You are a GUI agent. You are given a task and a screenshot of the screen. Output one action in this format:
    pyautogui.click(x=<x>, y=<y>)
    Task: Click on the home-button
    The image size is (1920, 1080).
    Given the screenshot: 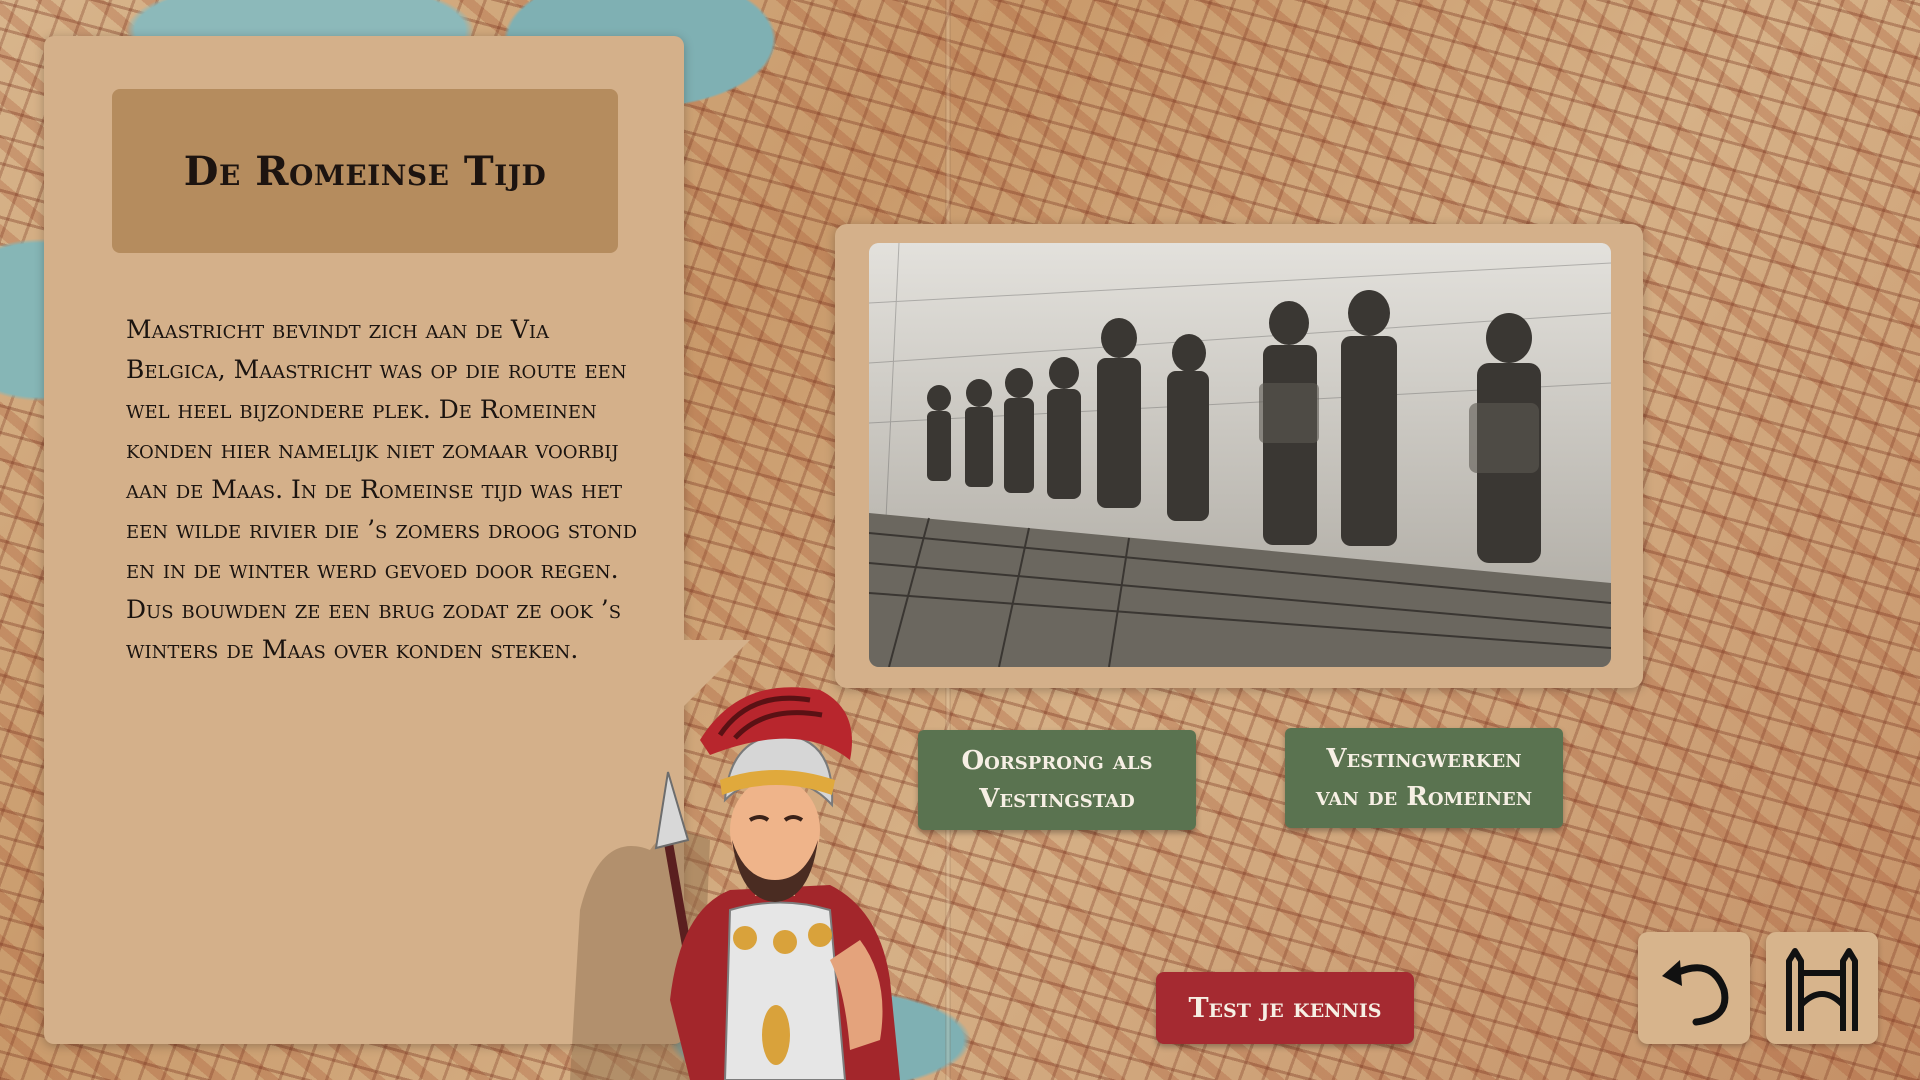 What is the action you would take?
    pyautogui.click(x=1822, y=988)
    